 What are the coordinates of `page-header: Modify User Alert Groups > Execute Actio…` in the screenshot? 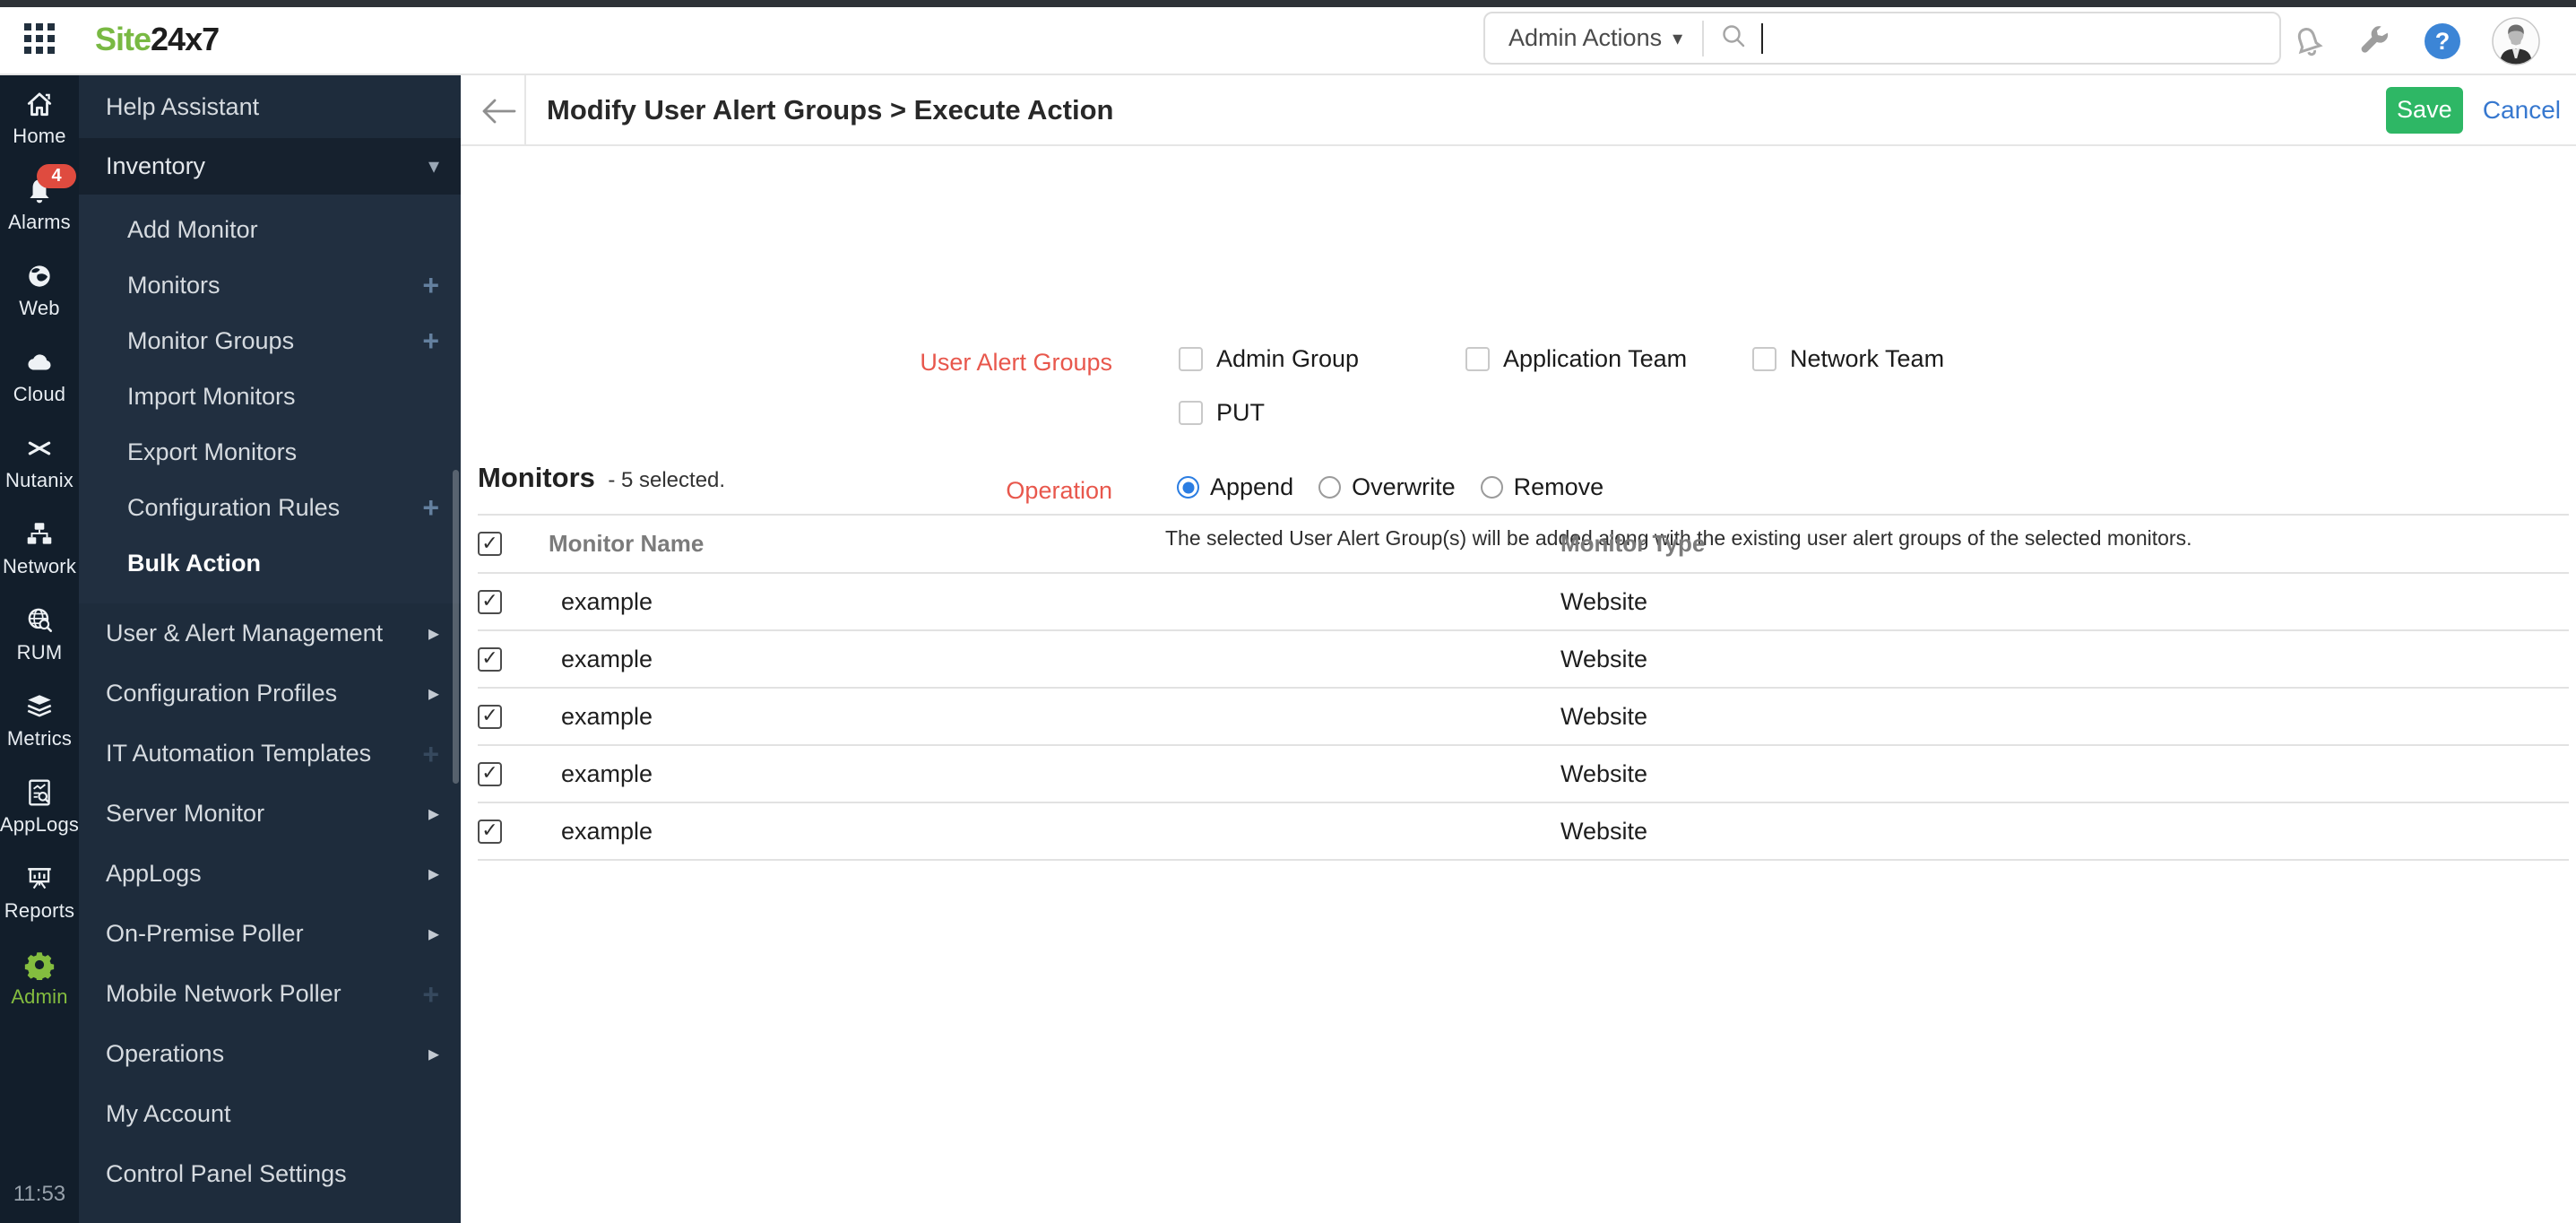 It's located at (1518, 111).